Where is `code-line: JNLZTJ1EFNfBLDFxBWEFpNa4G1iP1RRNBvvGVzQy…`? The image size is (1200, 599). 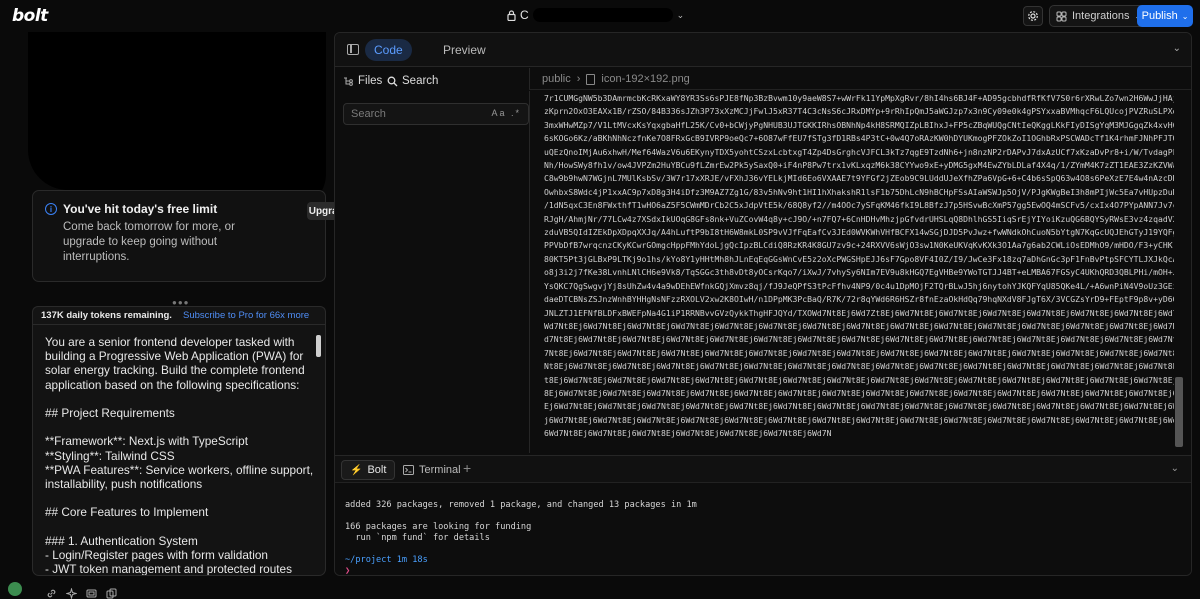 code-line: JNLZTJ1EFNfBLDFxBWEFpNa4G1iP1RRNBvvGVzQy… is located at coordinates (859, 313).